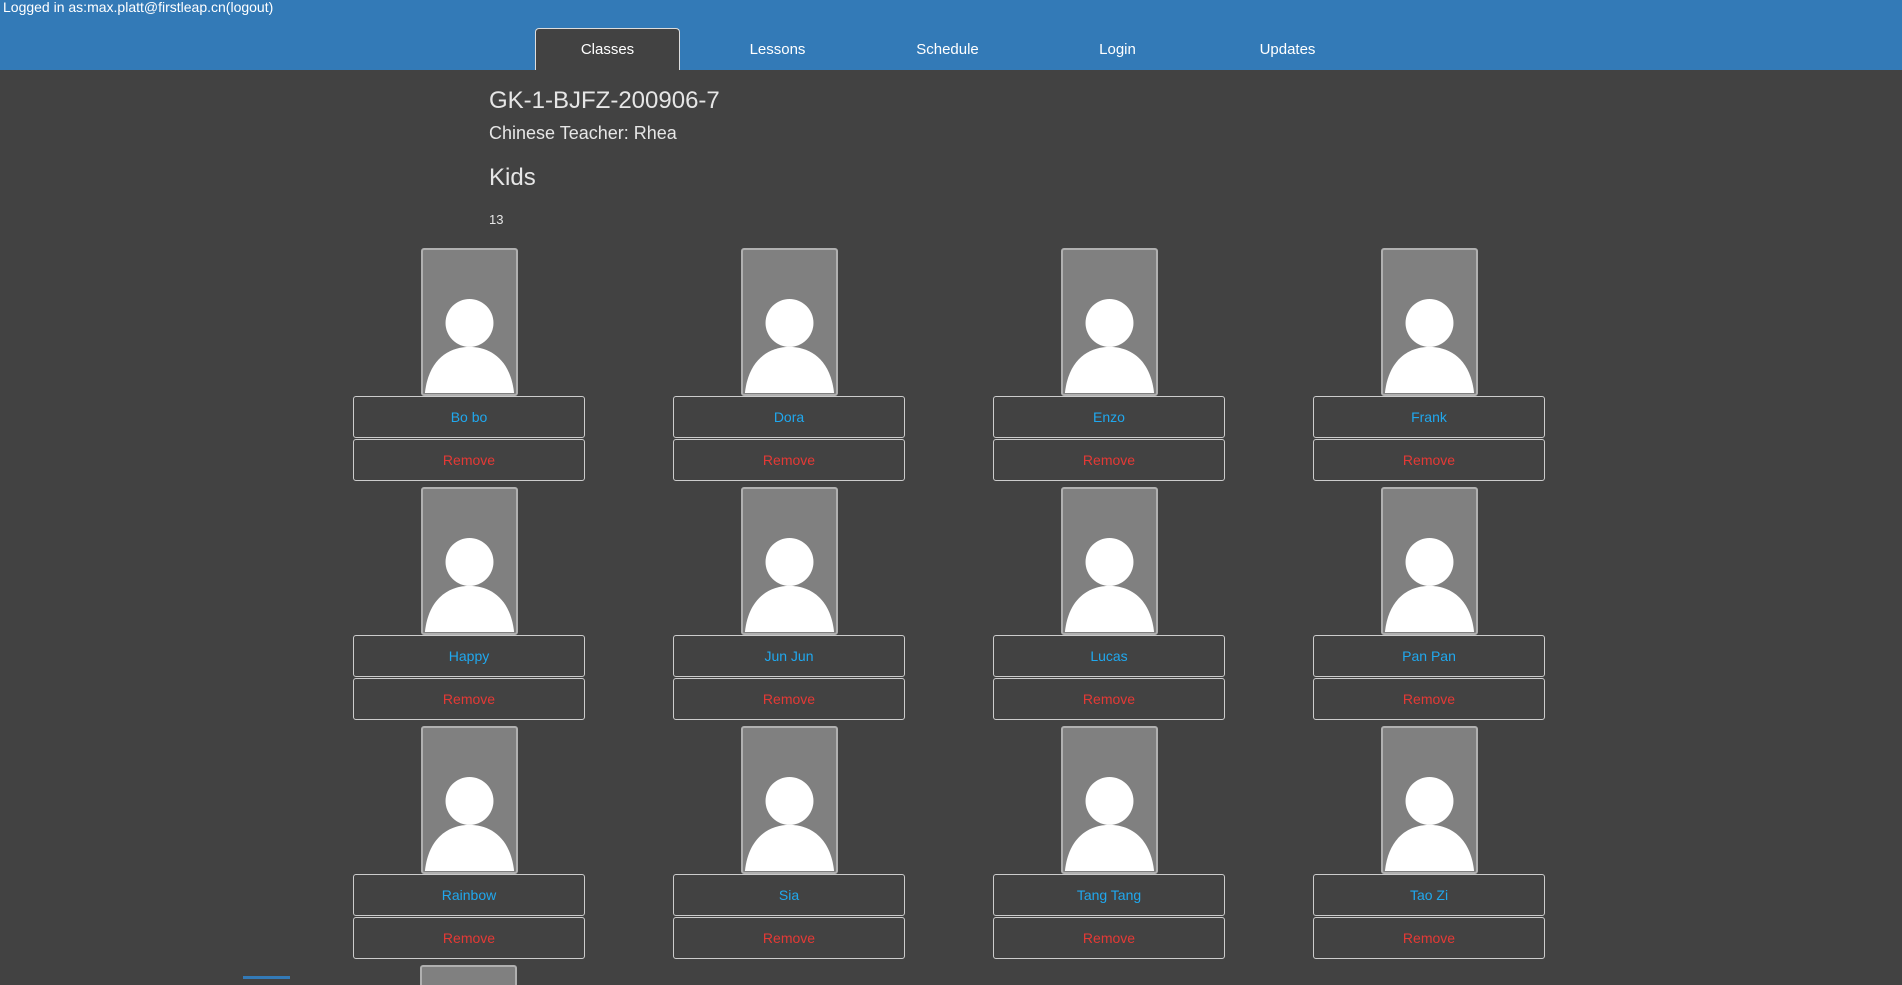 The height and width of the screenshot is (985, 1902). Describe the element at coordinates (156, 7) in the screenshot. I see `user-email: max.platt@firstleap.cn` at that location.